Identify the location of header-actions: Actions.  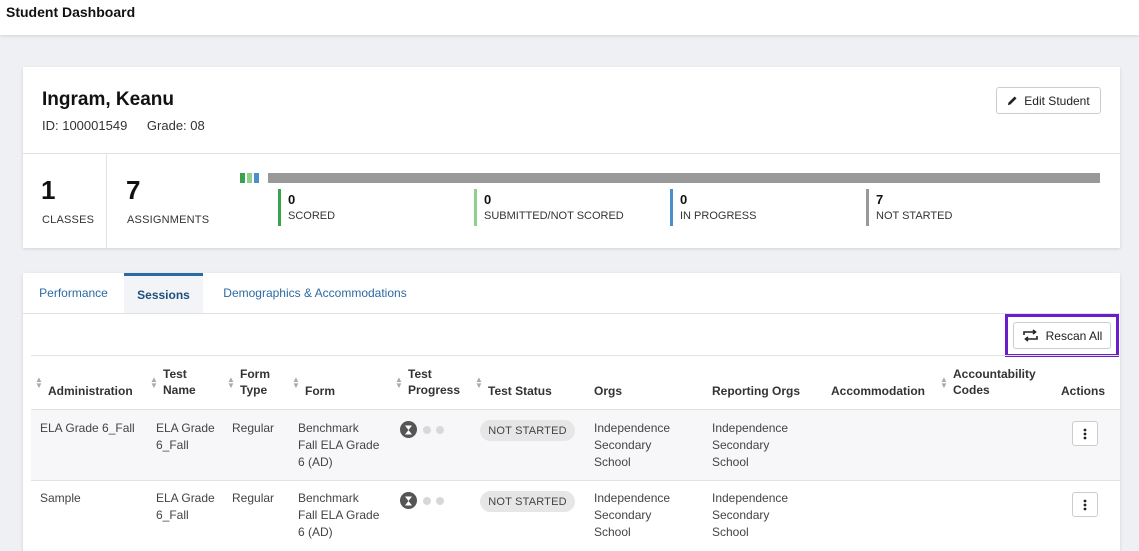
(1083, 391).